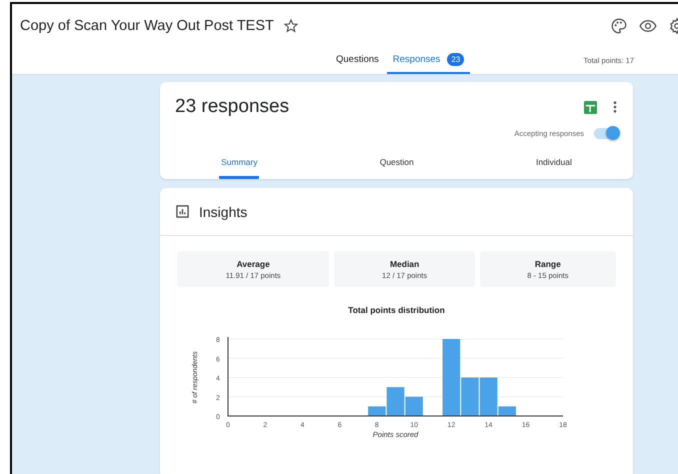 This screenshot has height=474, width=678. Describe the element at coordinates (606, 133) in the screenshot. I see `accepting-toggle` at that location.